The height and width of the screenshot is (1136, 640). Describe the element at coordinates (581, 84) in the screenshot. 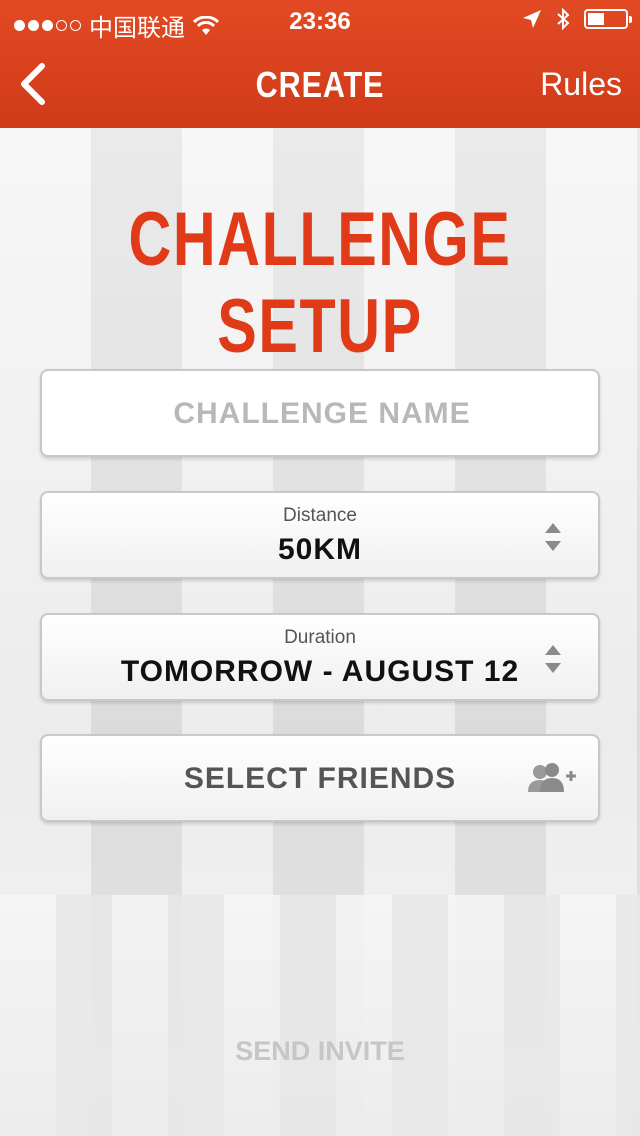

I see `rules-button: Rules` at that location.